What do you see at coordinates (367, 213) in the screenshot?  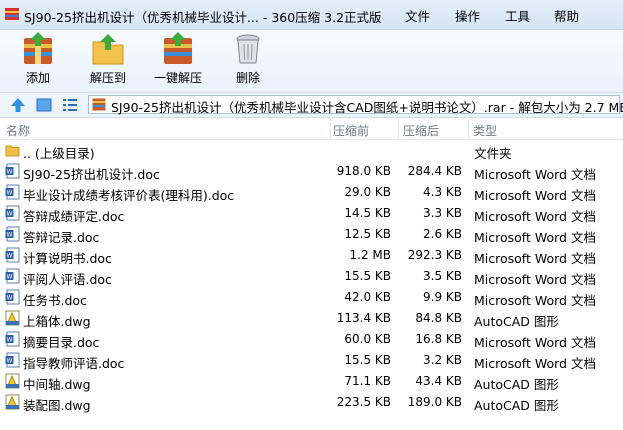 I see `file-original-size: 14.5 KB` at bounding box center [367, 213].